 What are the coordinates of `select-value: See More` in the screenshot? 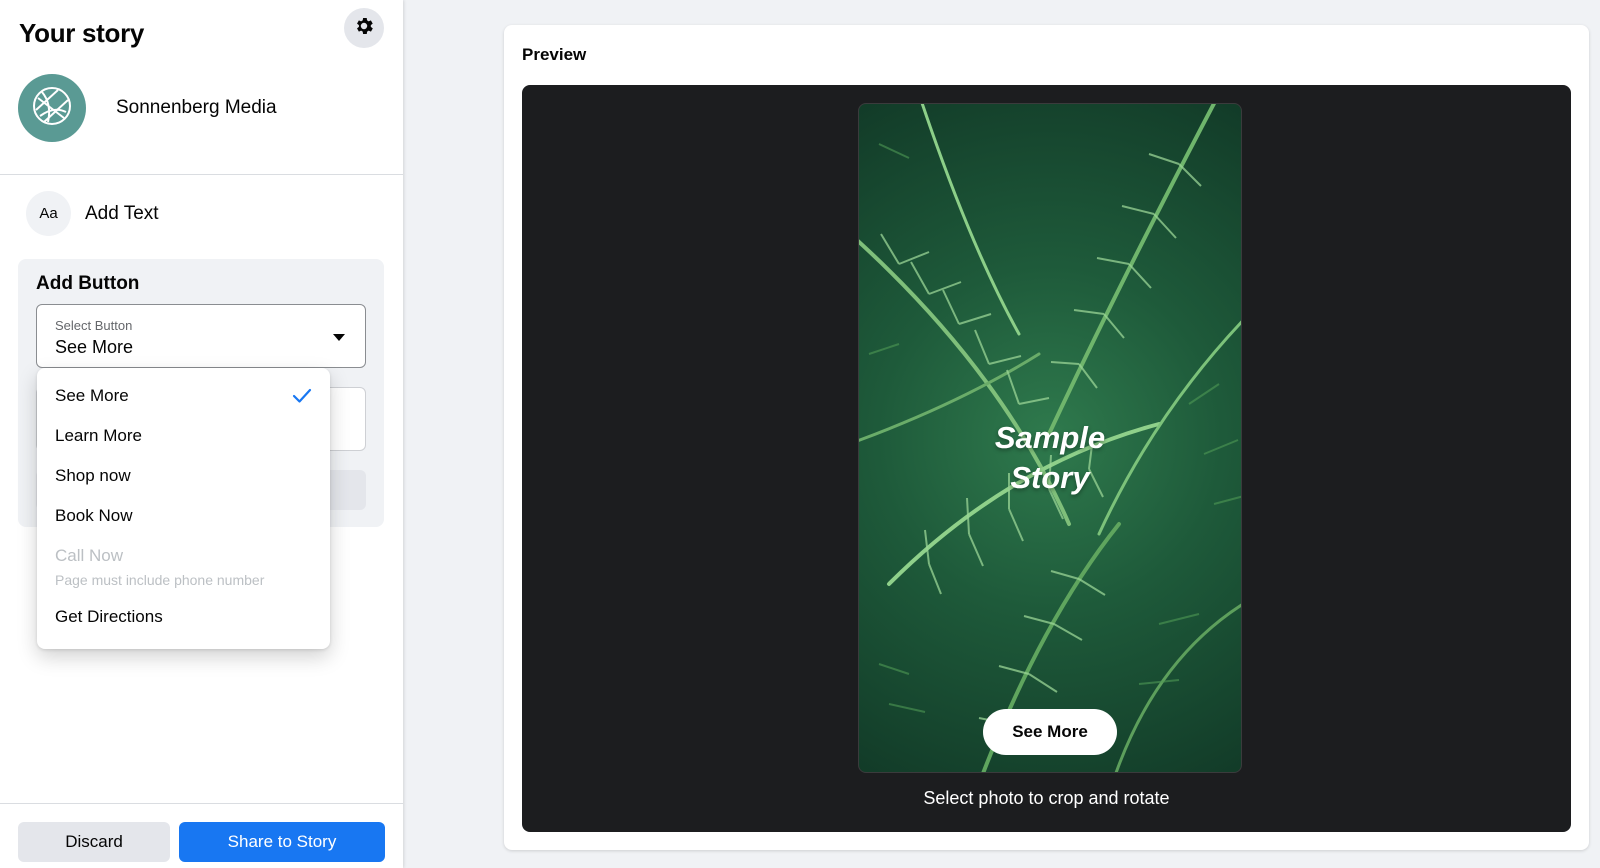 It's located at (94, 347).